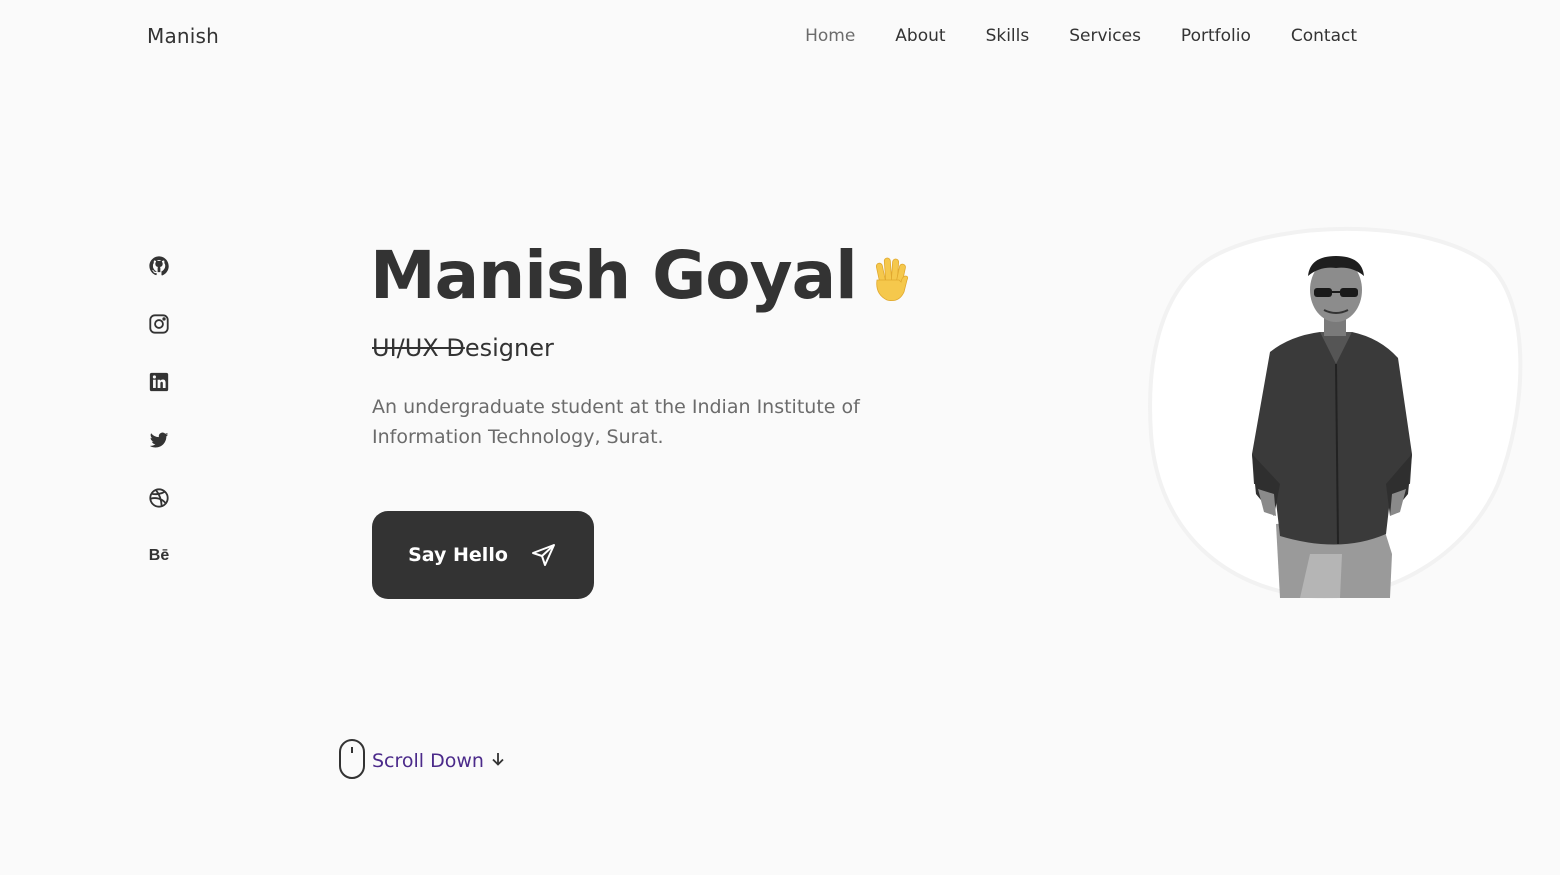 The image size is (1560, 875). I want to click on hero-subtitle: UI/UX Designer, so click(463, 348).